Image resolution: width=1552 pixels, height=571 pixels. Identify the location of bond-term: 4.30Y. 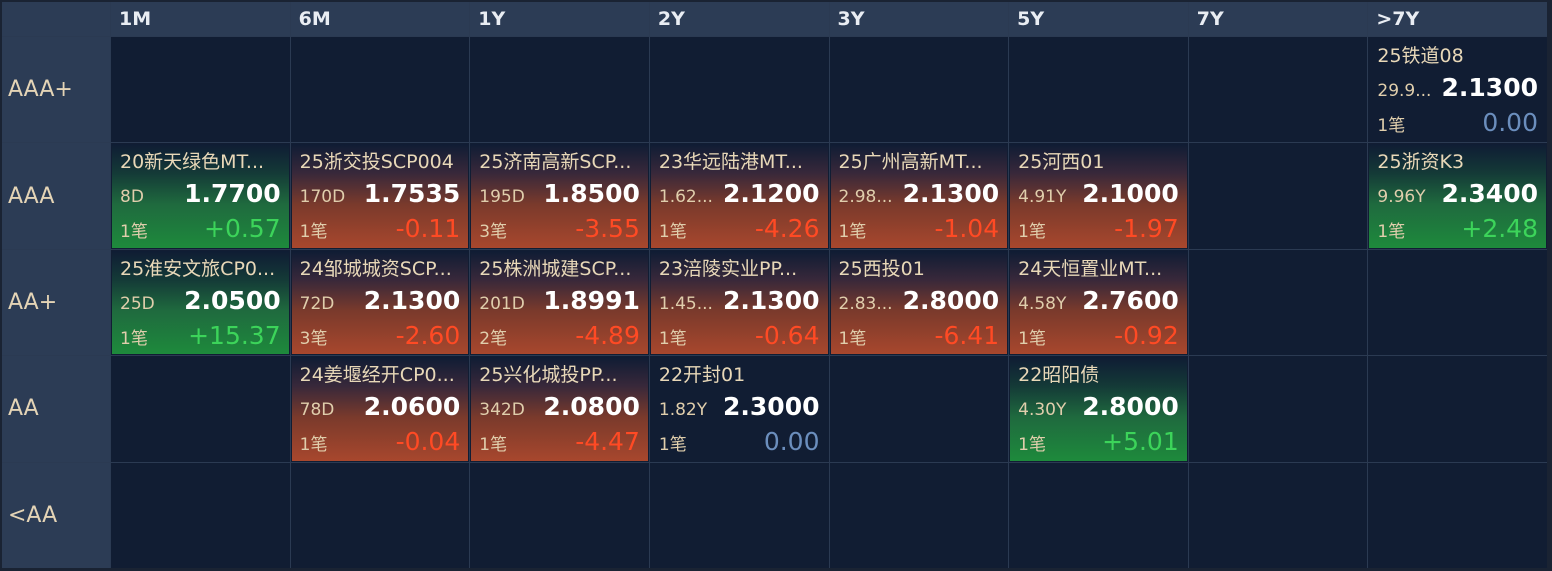
(1042, 410).